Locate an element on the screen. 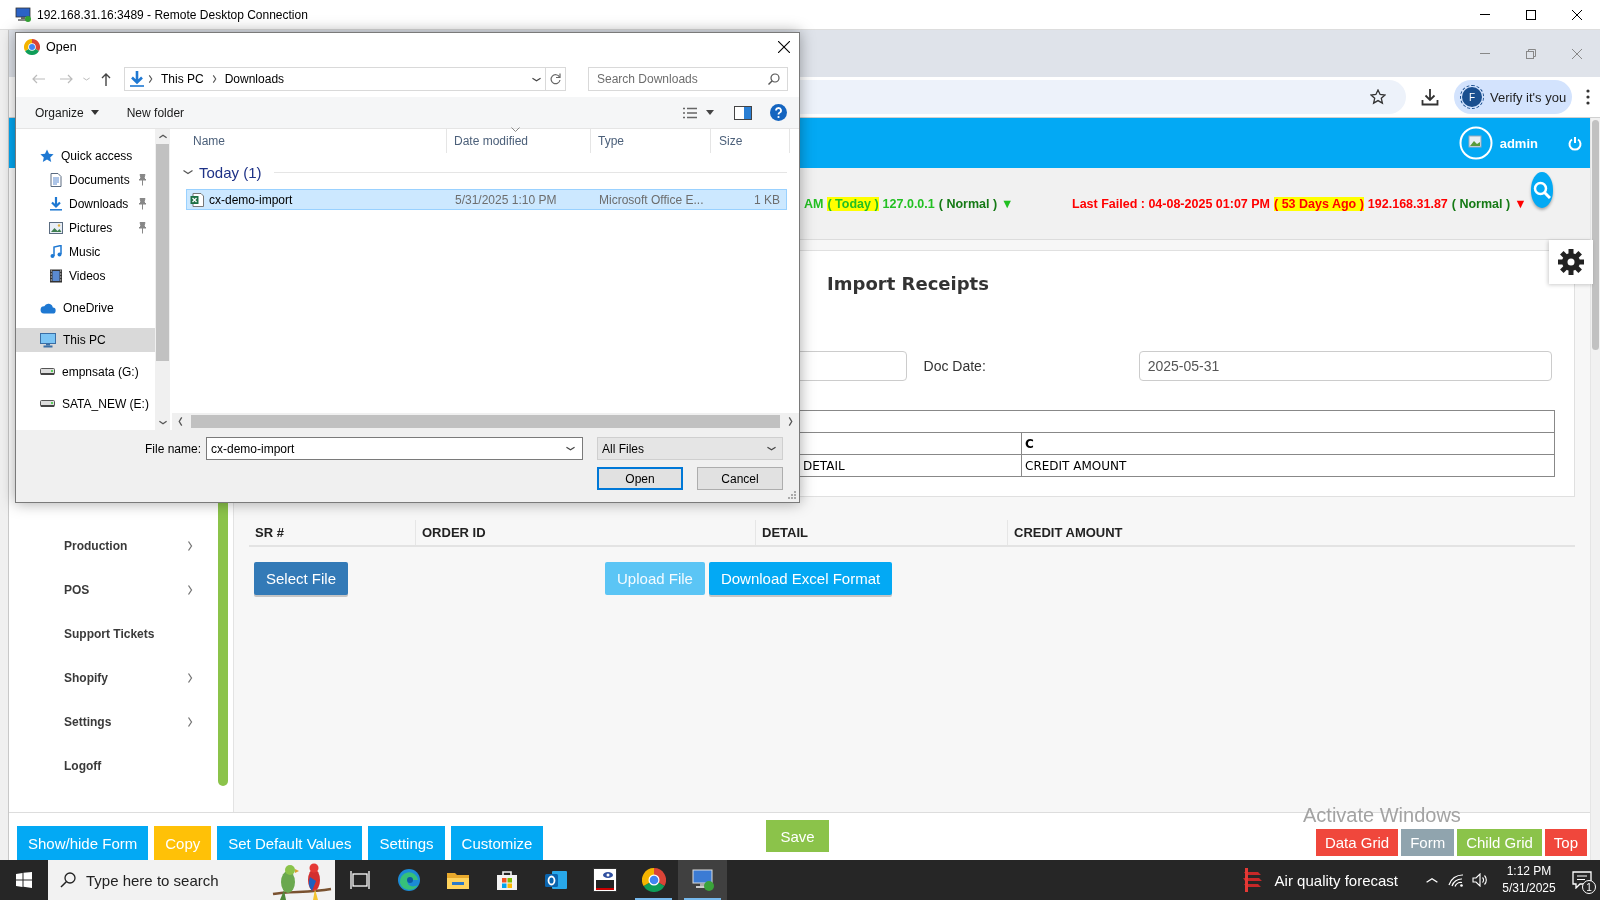  settings-button is located at coordinates (1571, 262).